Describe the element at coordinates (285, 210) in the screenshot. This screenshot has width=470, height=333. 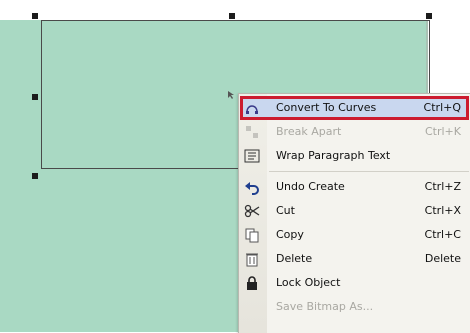
I see `menu-item-label: Cut` at that location.